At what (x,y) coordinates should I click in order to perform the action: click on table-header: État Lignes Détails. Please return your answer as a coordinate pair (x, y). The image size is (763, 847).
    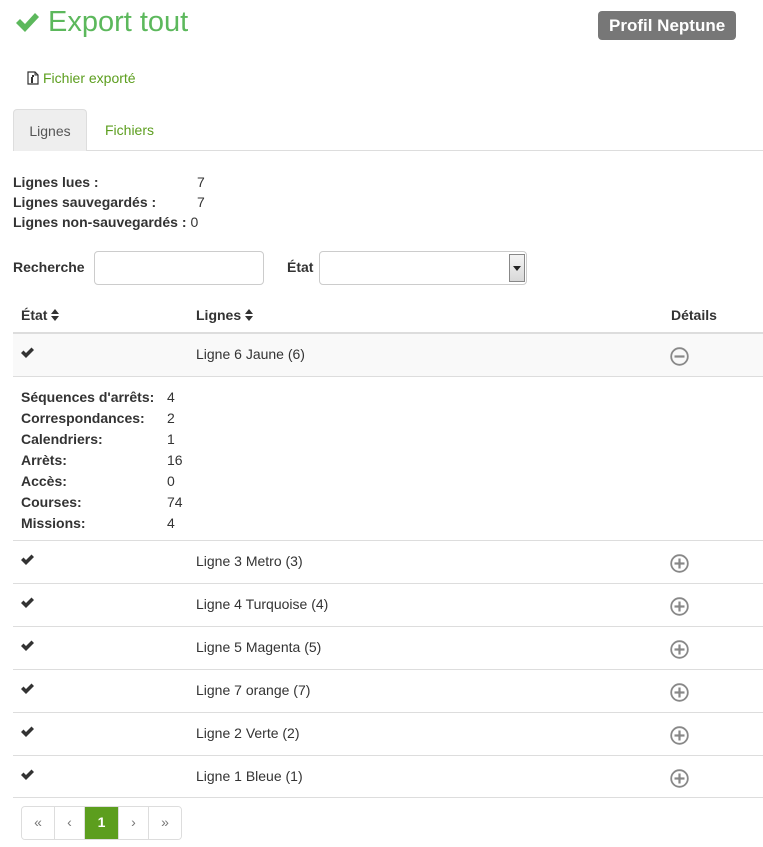
    Looking at the image, I should click on (388, 315).